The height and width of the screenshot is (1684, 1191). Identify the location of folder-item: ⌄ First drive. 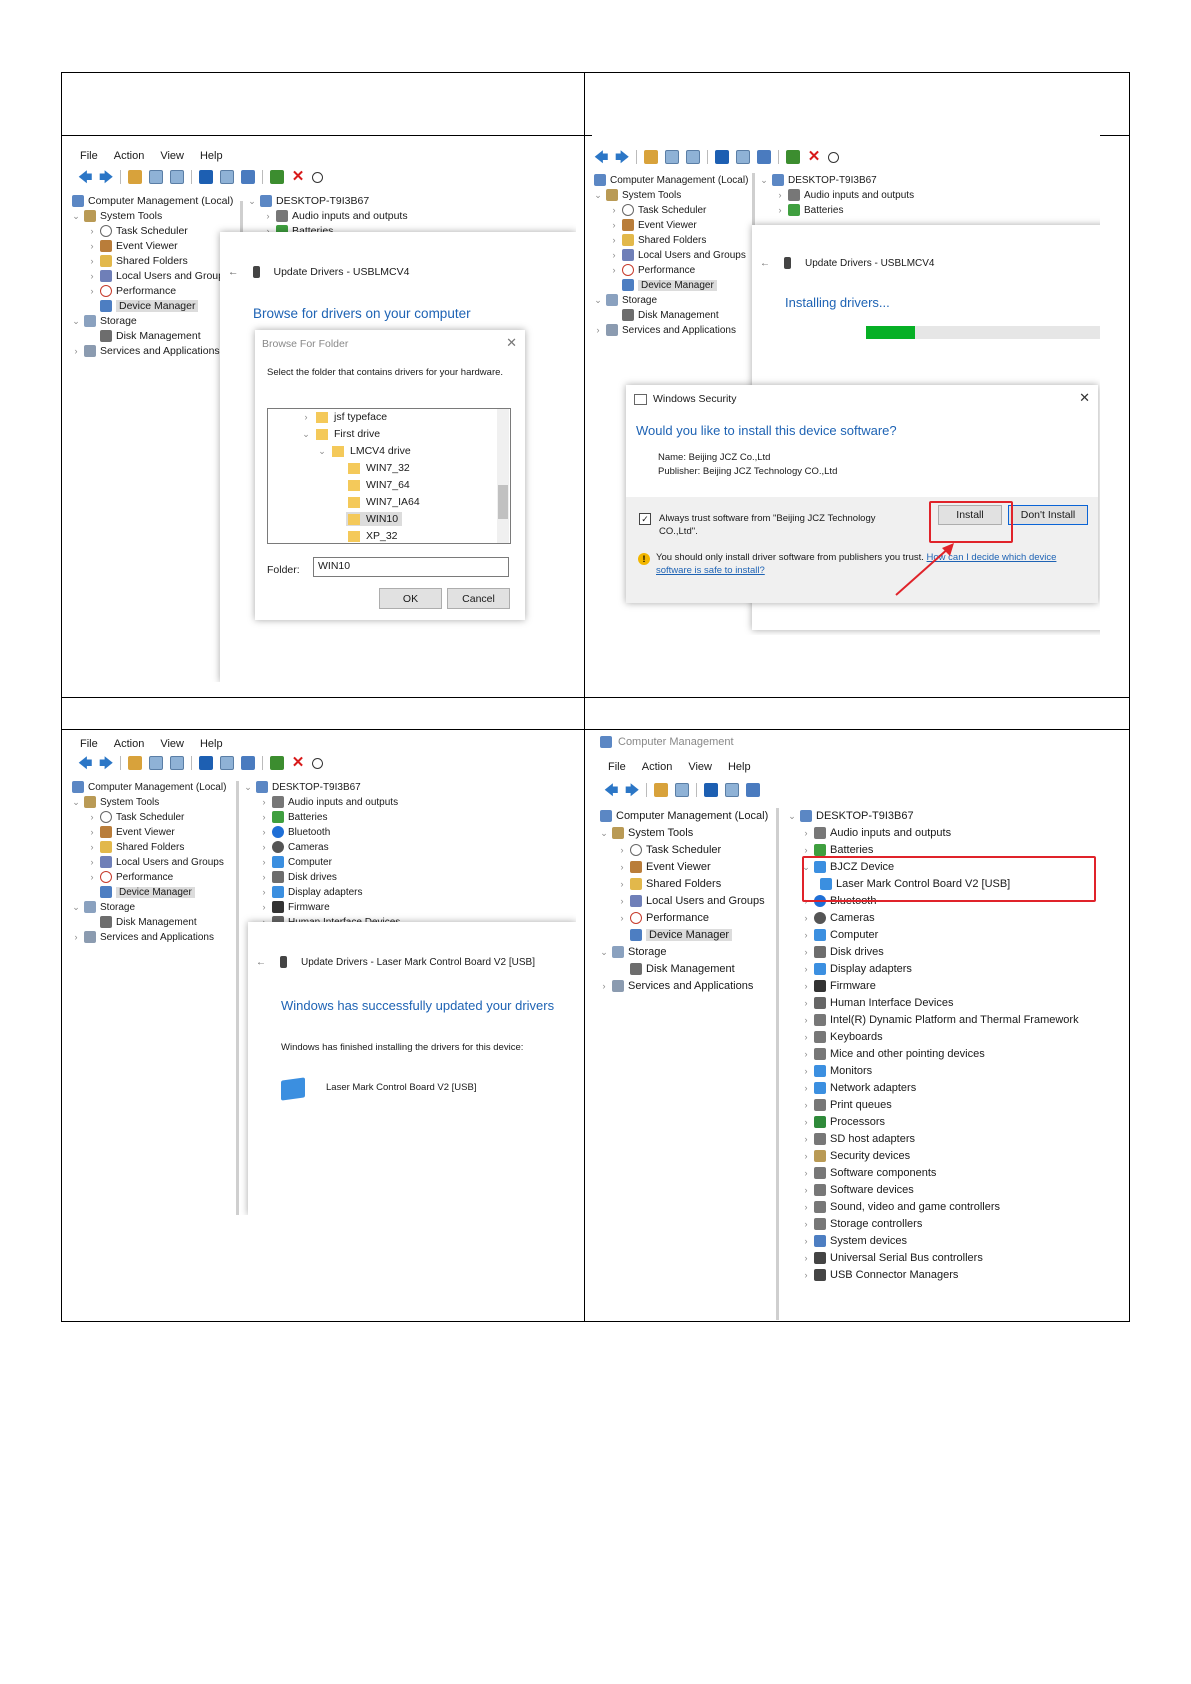
(341, 434).